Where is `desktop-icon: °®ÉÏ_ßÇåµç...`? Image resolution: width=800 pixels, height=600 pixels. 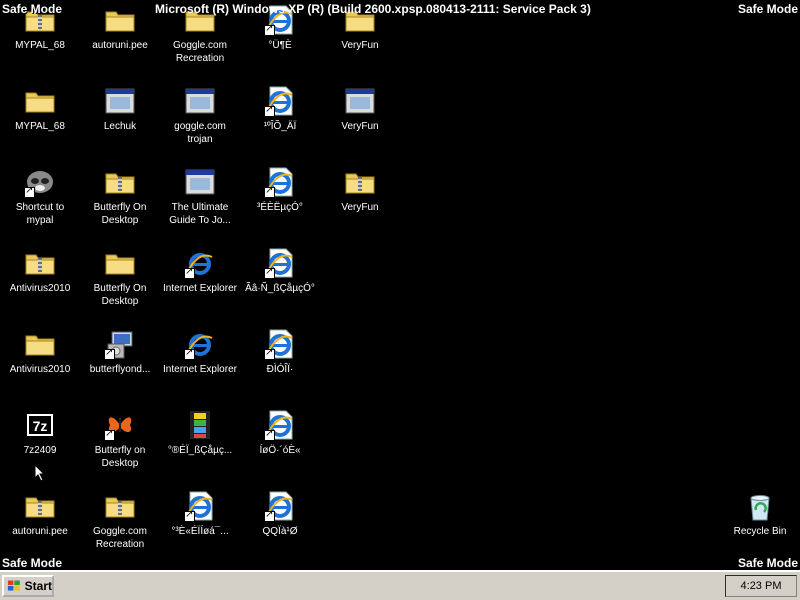
desktop-icon: °®ÉÏ_ßÇåµç... is located at coordinates (200, 443).